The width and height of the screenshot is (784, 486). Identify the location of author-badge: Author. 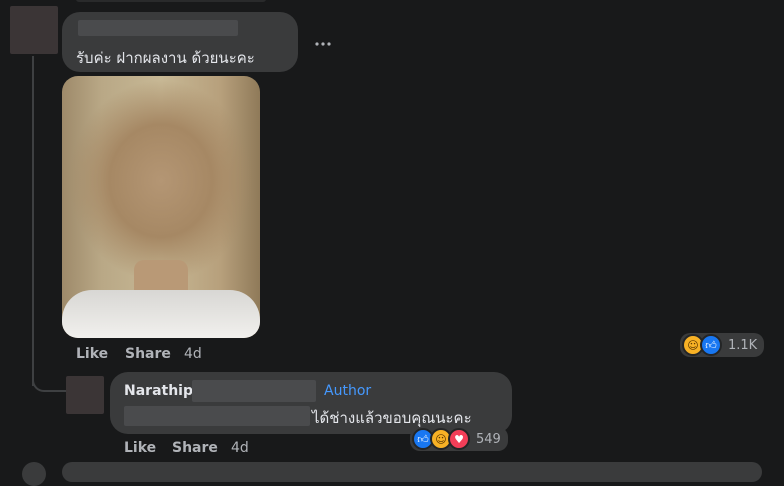
(348, 391).